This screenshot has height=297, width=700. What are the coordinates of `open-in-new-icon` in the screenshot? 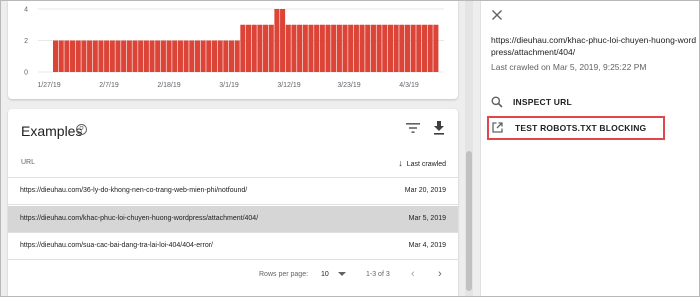 It's located at (497, 127).